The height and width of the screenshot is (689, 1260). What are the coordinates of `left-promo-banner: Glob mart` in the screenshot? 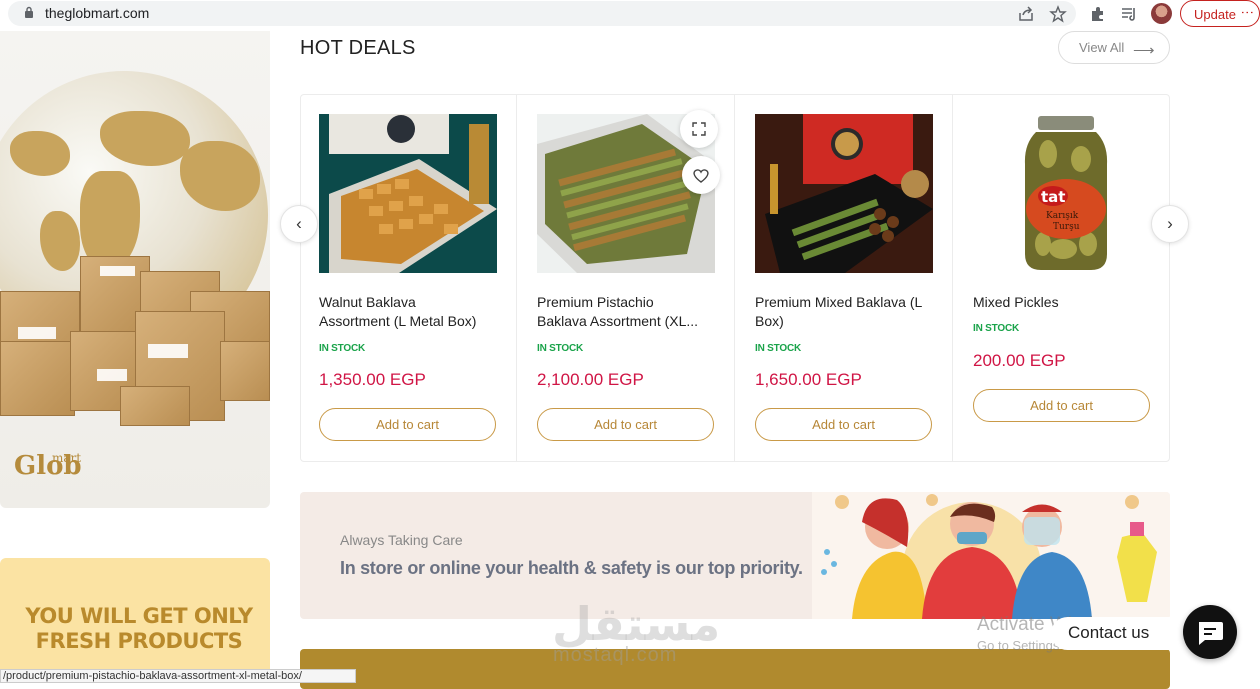 It's located at (135, 269).